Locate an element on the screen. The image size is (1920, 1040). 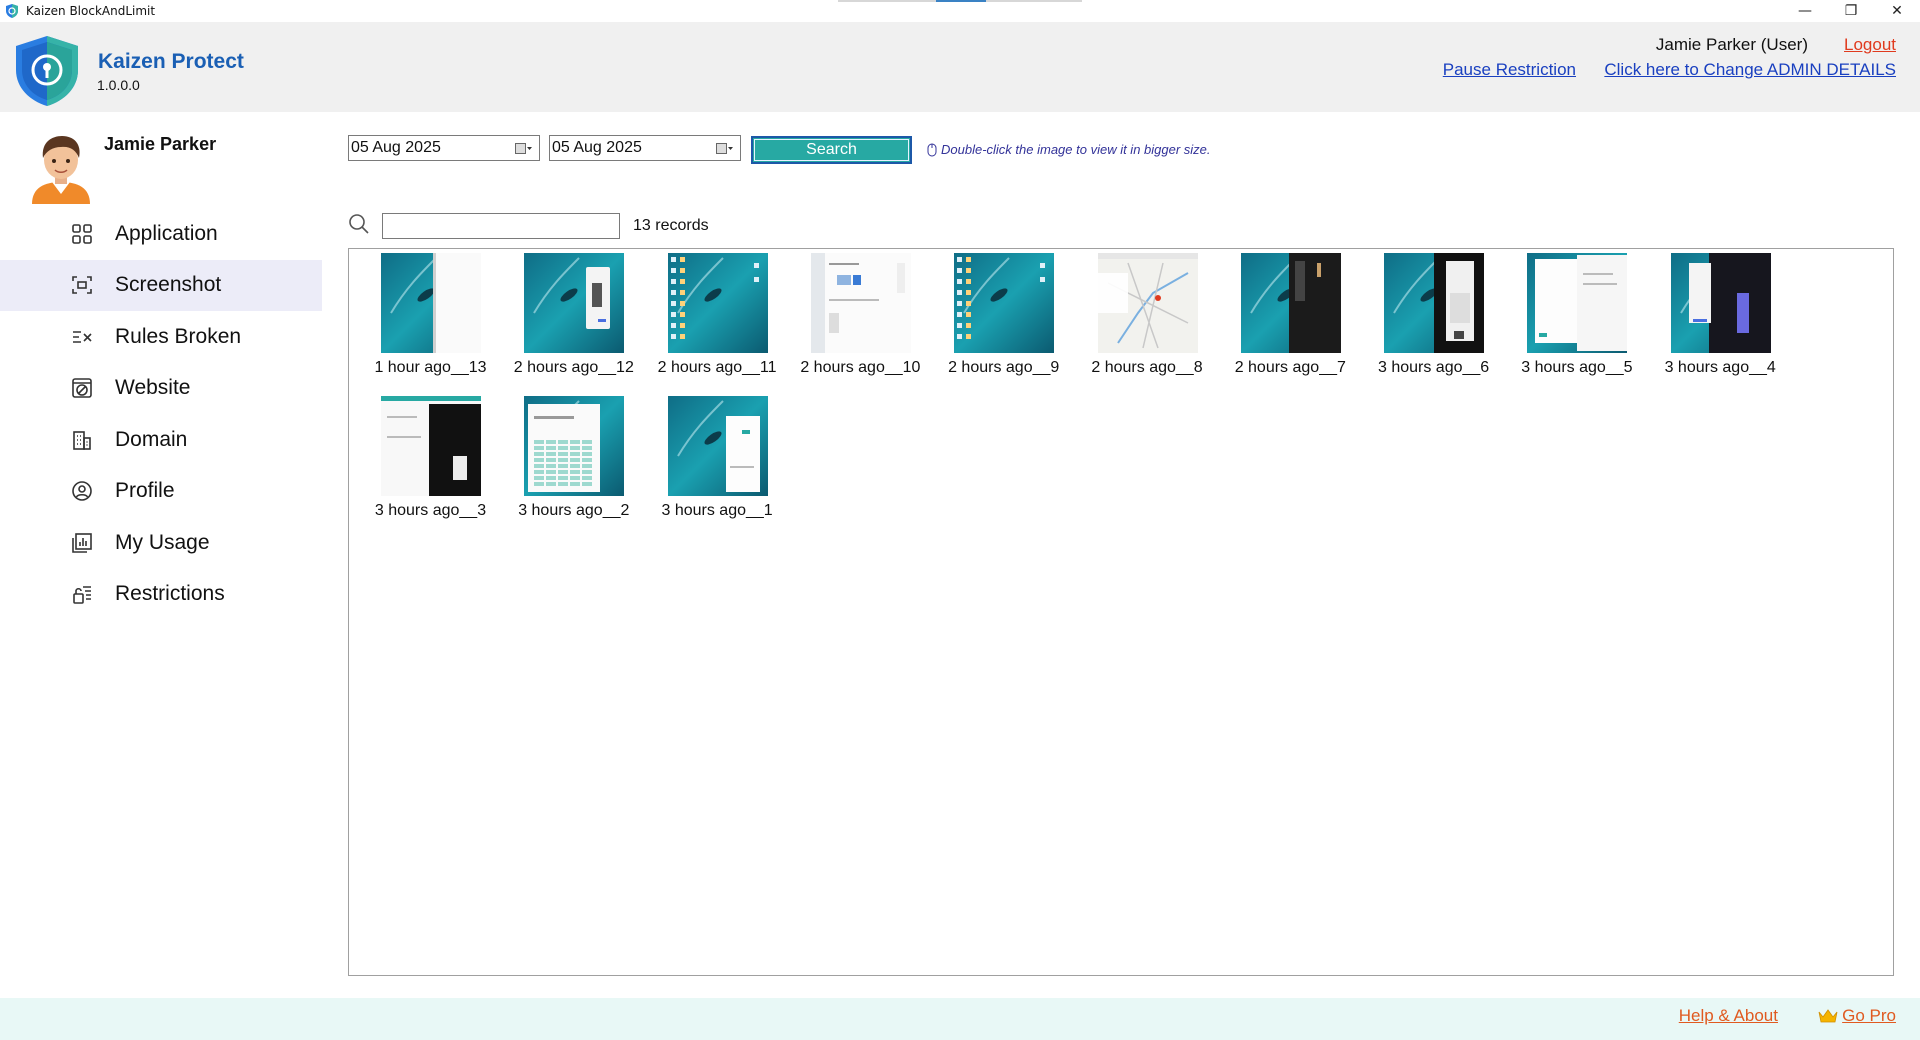
screenshot-label: 2 hours ago__11 is located at coordinates (717, 367).